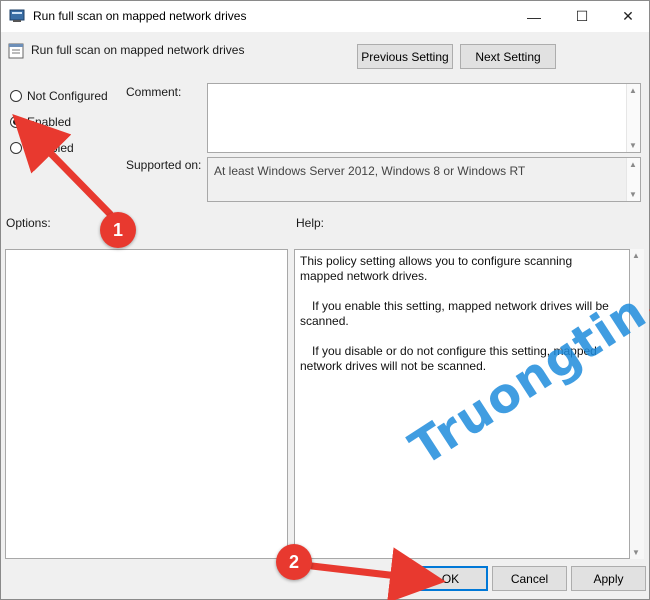 The height and width of the screenshot is (600, 650). I want to click on policy-name: Run full scan on mapped network drives, so click(138, 50).